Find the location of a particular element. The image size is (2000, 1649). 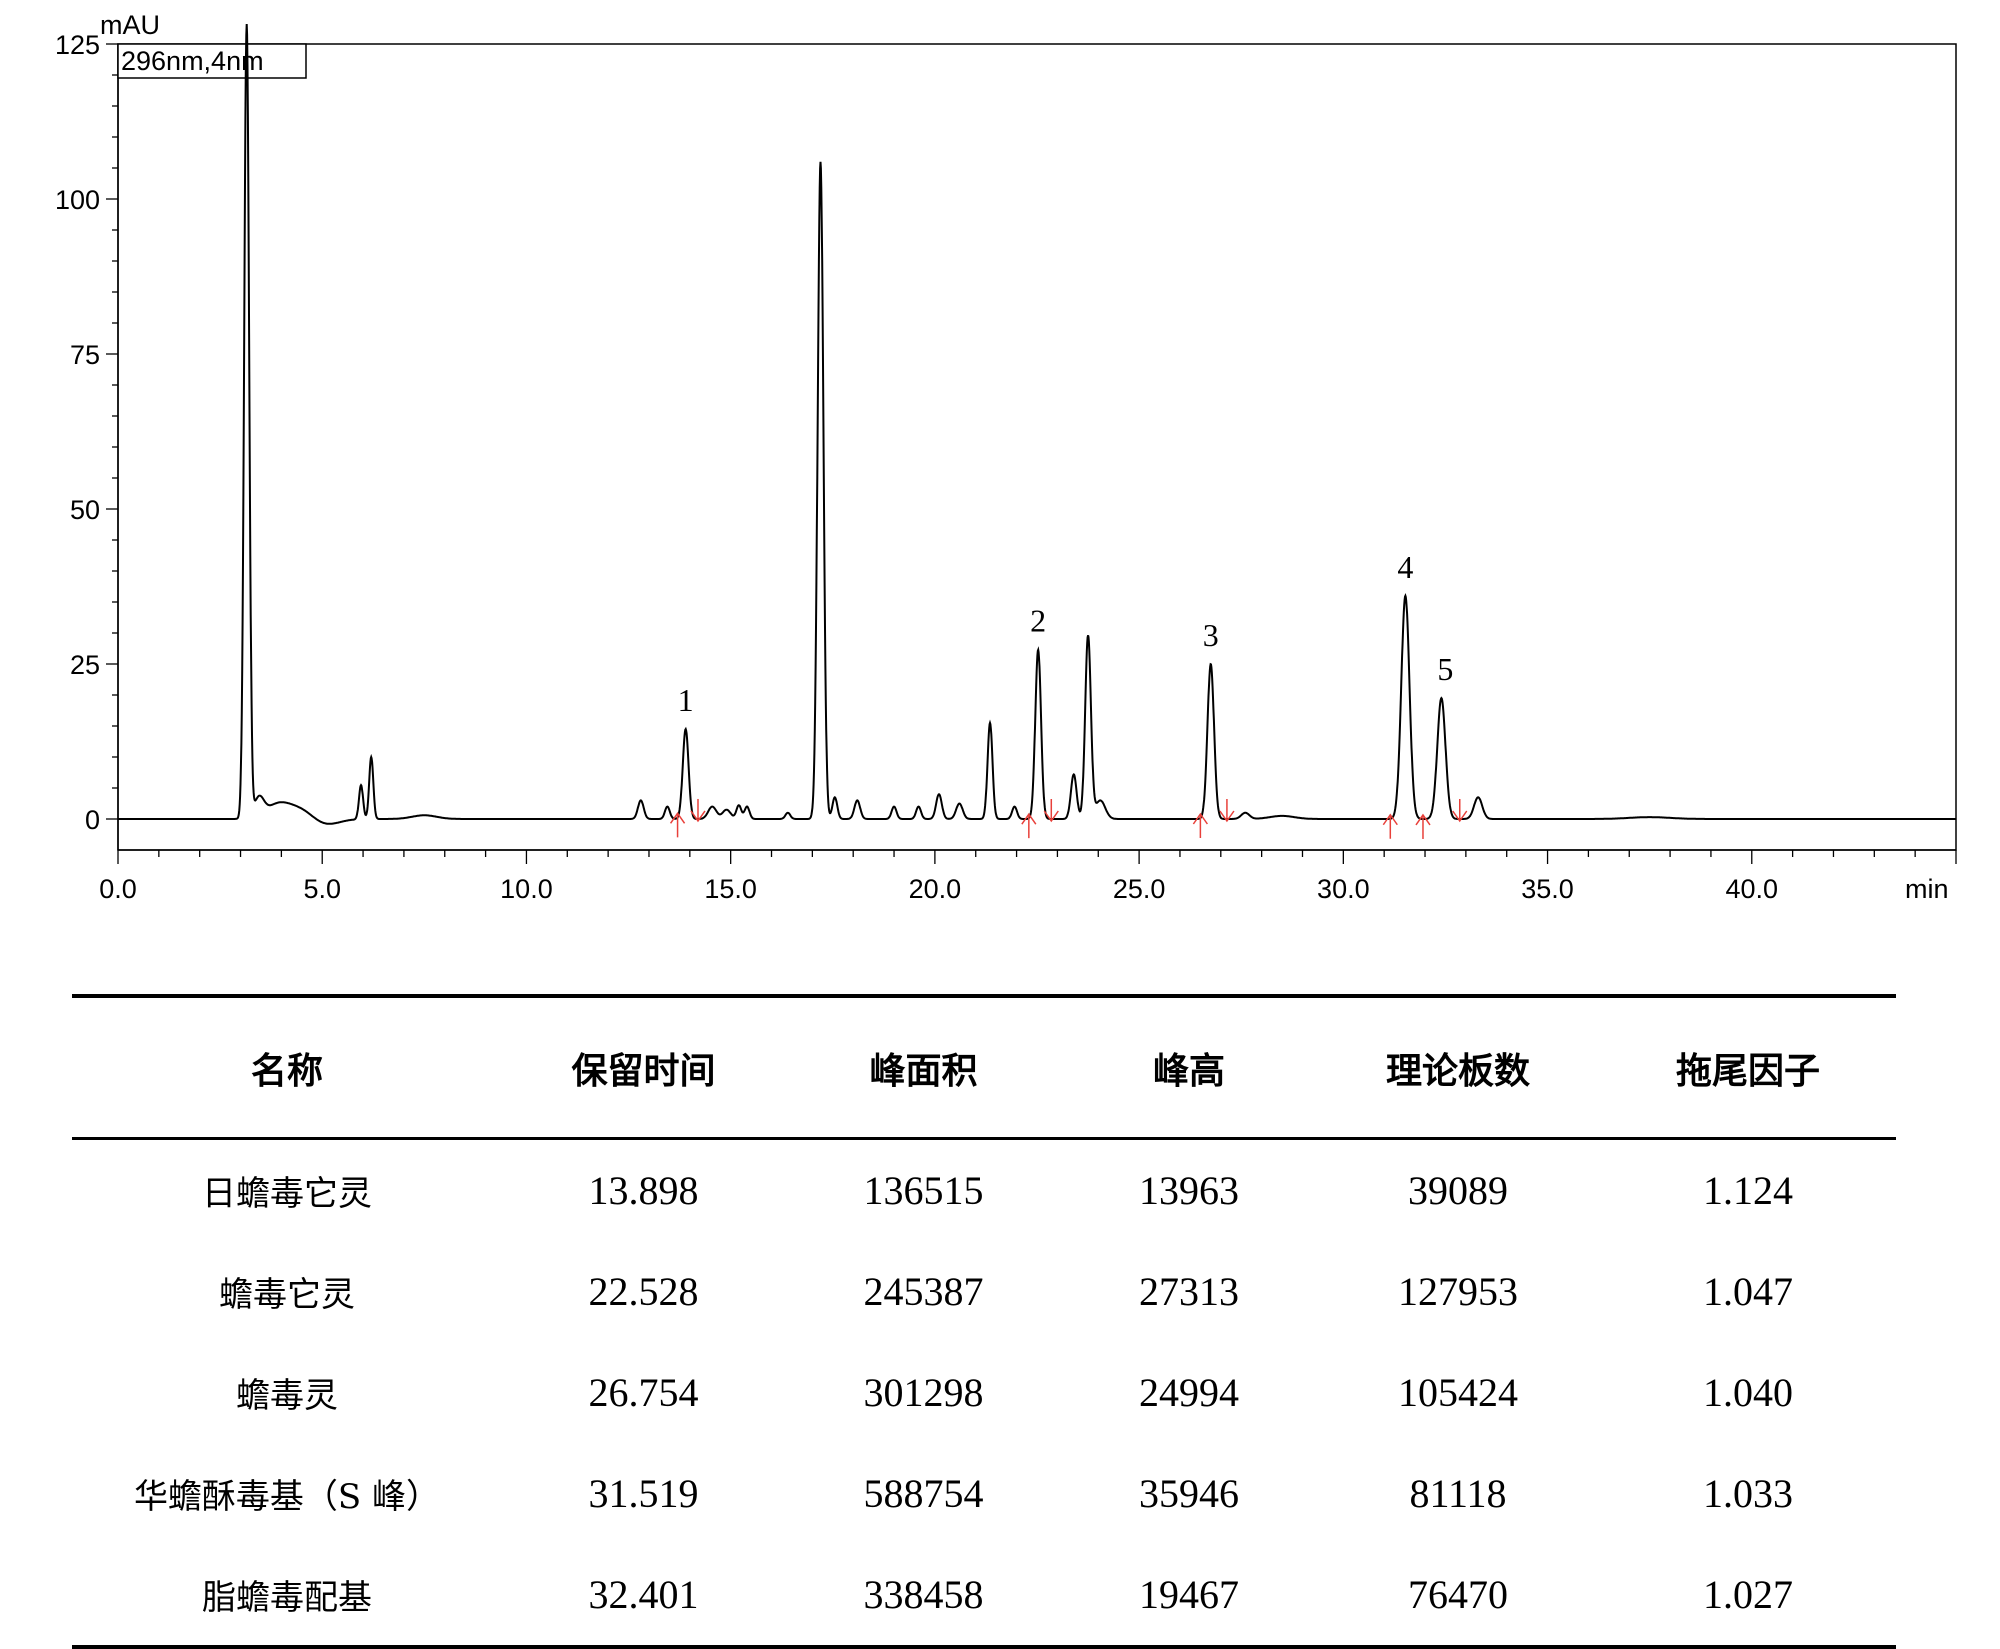

table-row: 蟾毒它灵 22.528 245387 27313 127953 1.047 is located at coordinates (984, 1291).